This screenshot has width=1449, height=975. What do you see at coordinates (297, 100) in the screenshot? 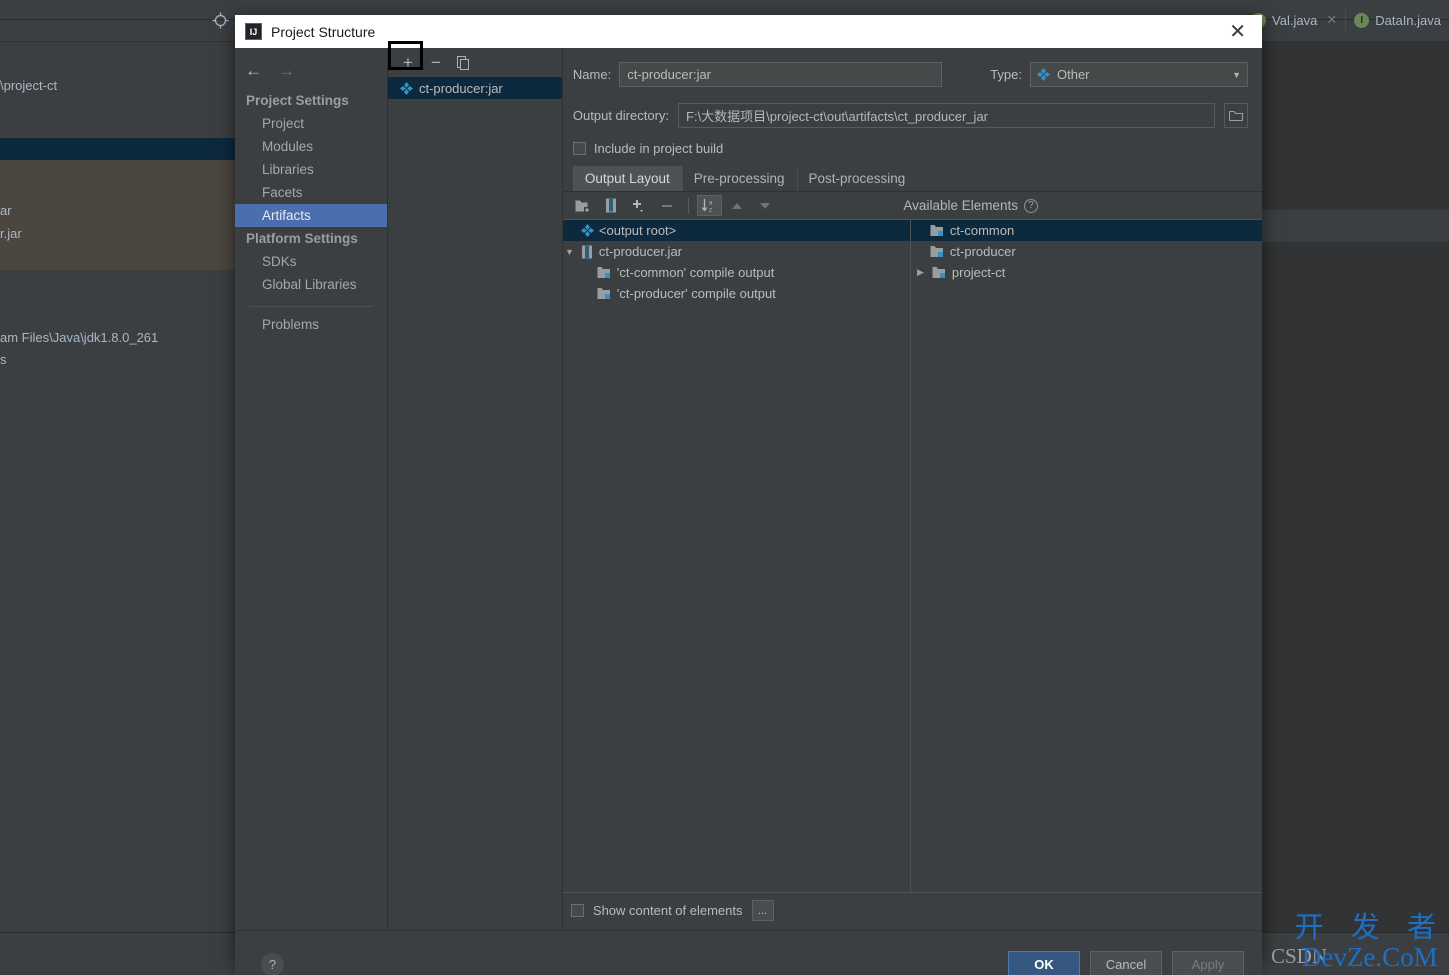
I see `sidebar-group-project-settings: Project Settings` at bounding box center [297, 100].